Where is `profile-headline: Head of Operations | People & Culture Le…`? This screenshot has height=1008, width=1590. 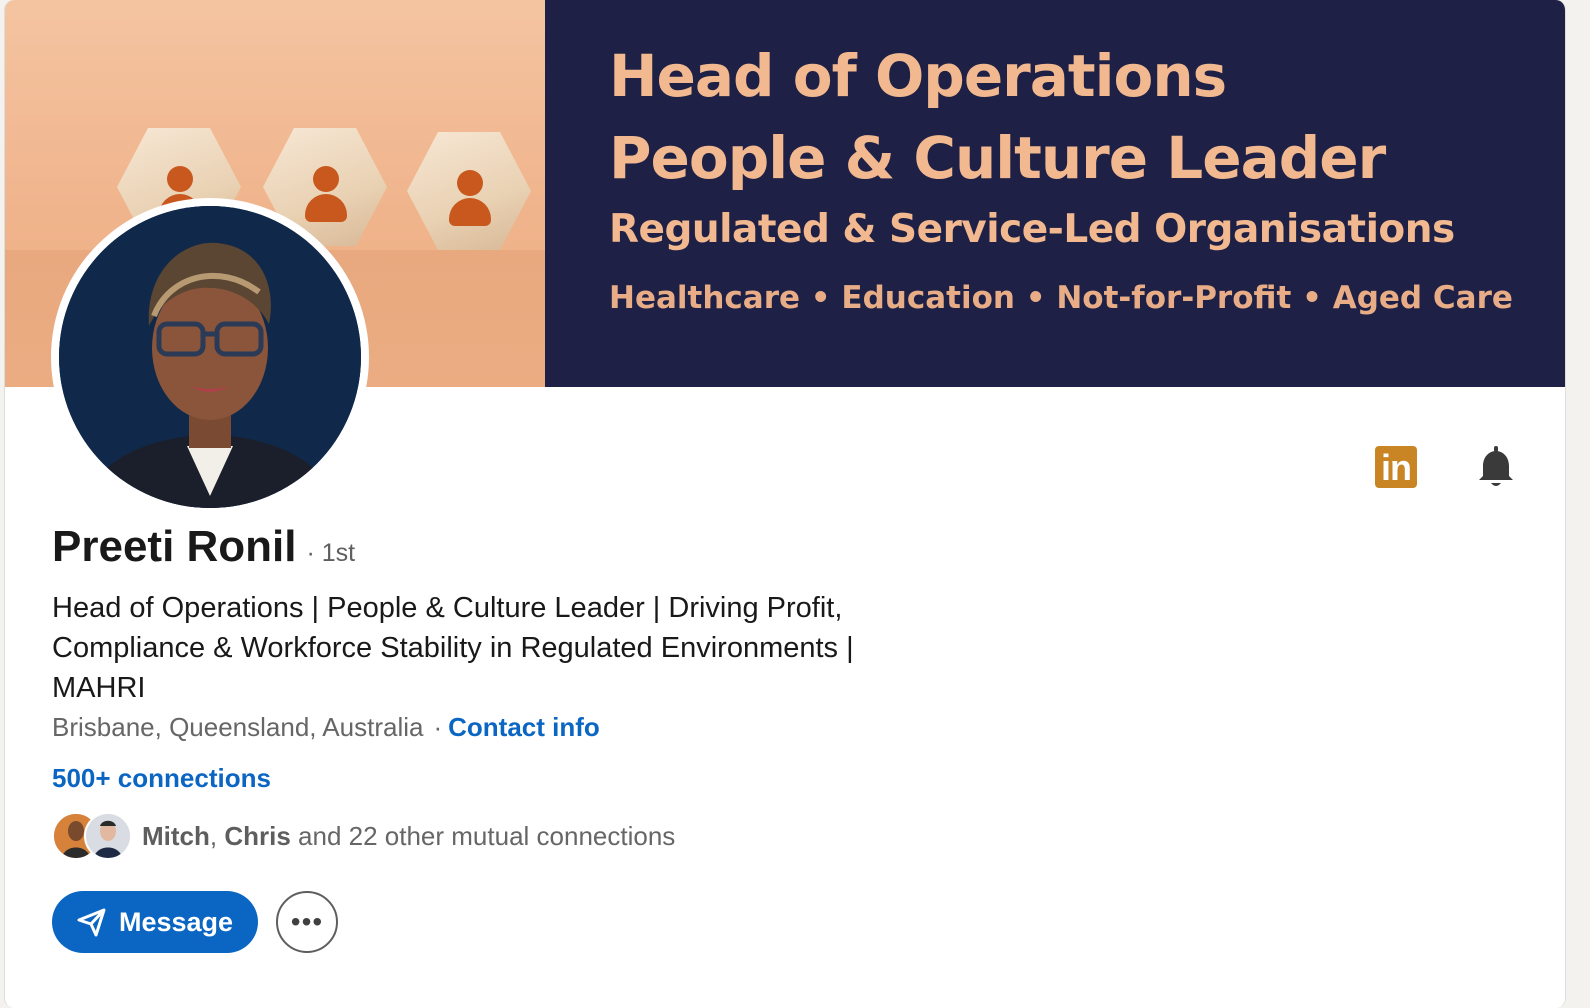
profile-headline: Head of Operations | People & Culture Le… is located at coordinates (453, 648).